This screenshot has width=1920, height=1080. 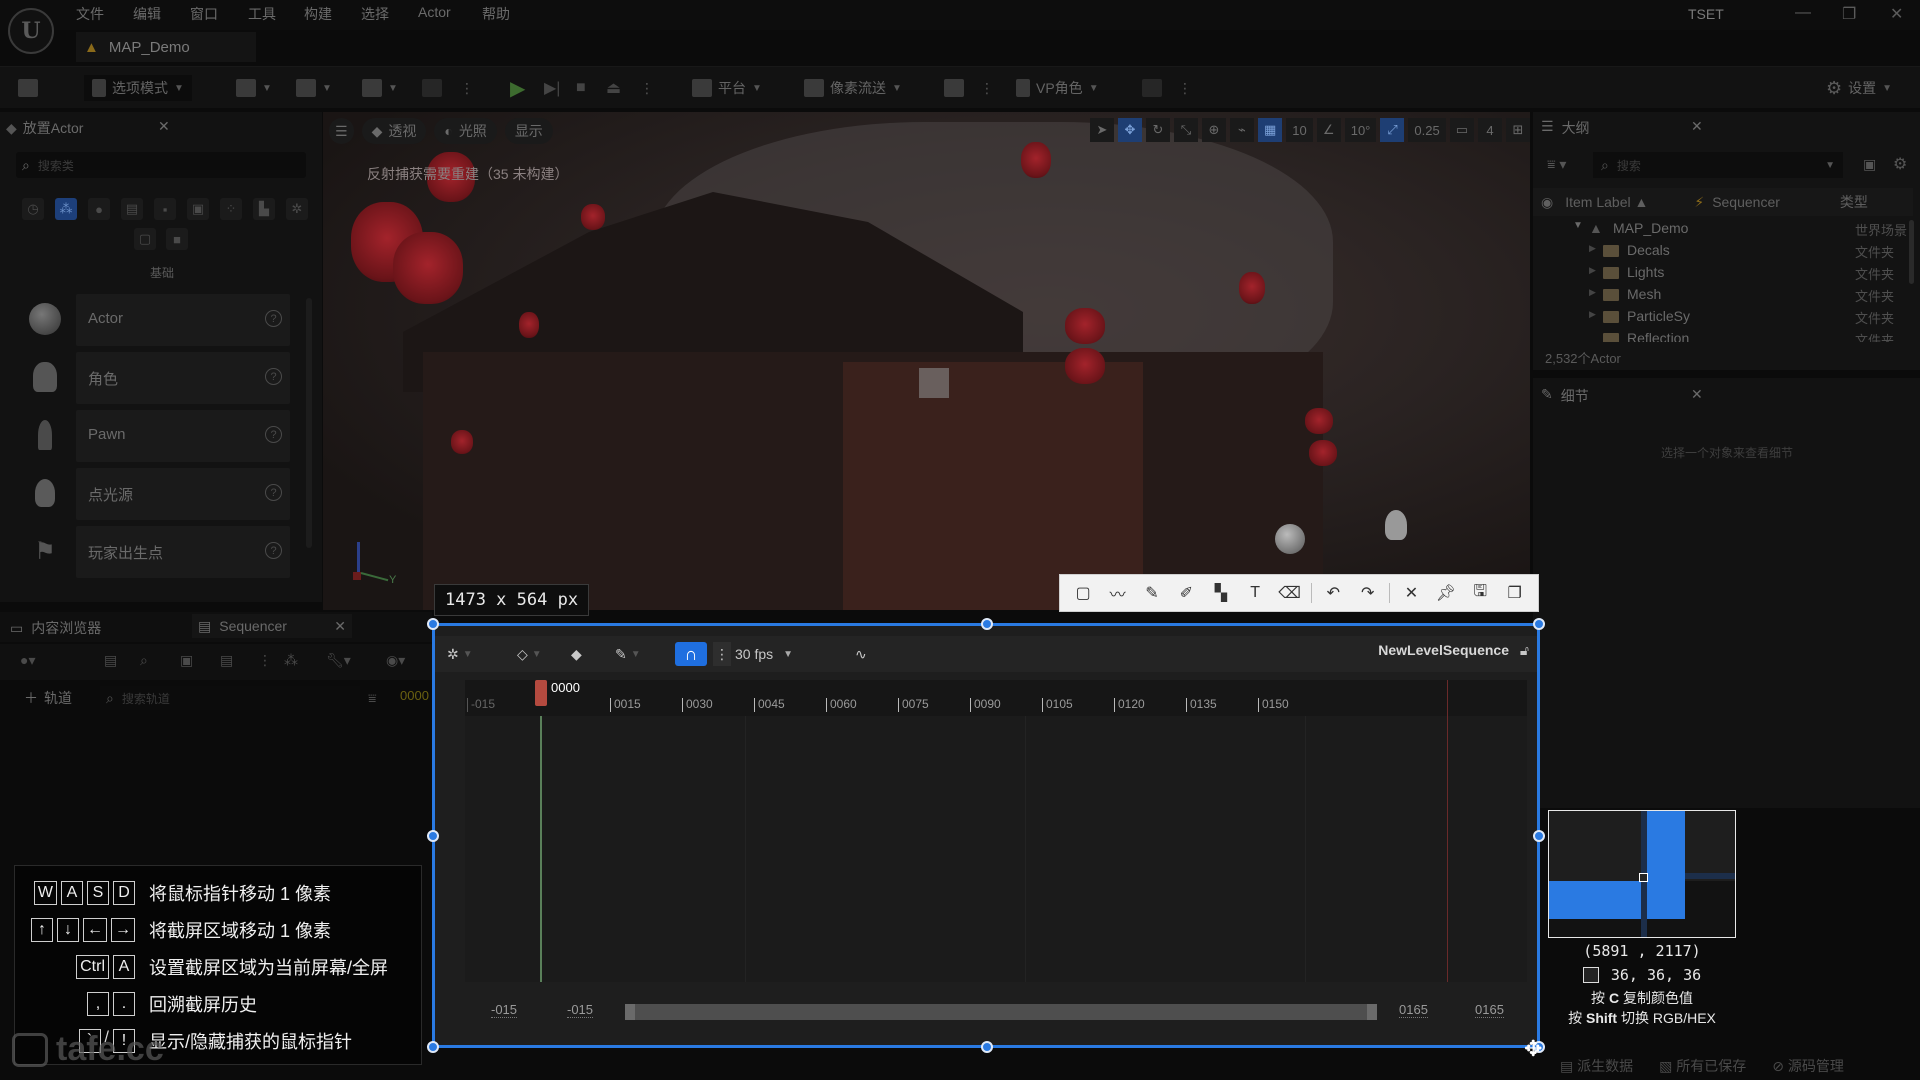 What do you see at coordinates (1718, 165) in the screenshot?
I see `outliner-search: ⌕ 搜索 ▼` at bounding box center [1718, 165].